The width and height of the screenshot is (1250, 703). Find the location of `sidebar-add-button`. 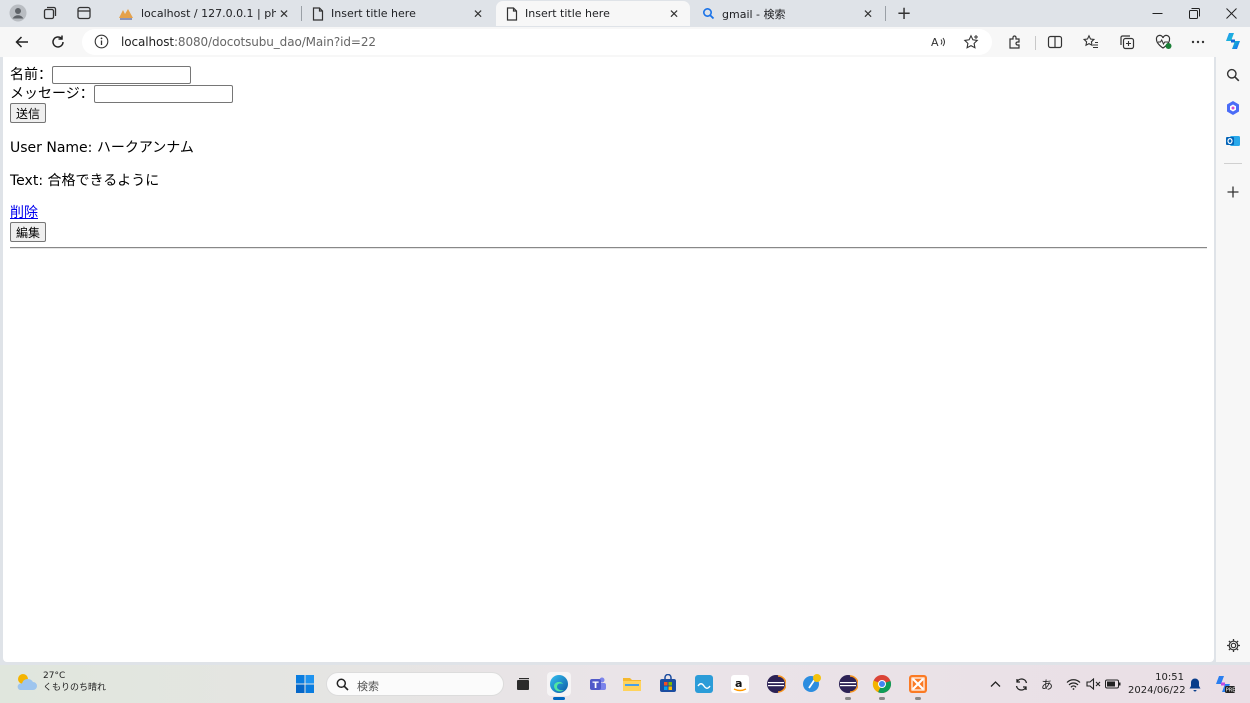

sidebar-add-button is located at coordinates (1233, 192).